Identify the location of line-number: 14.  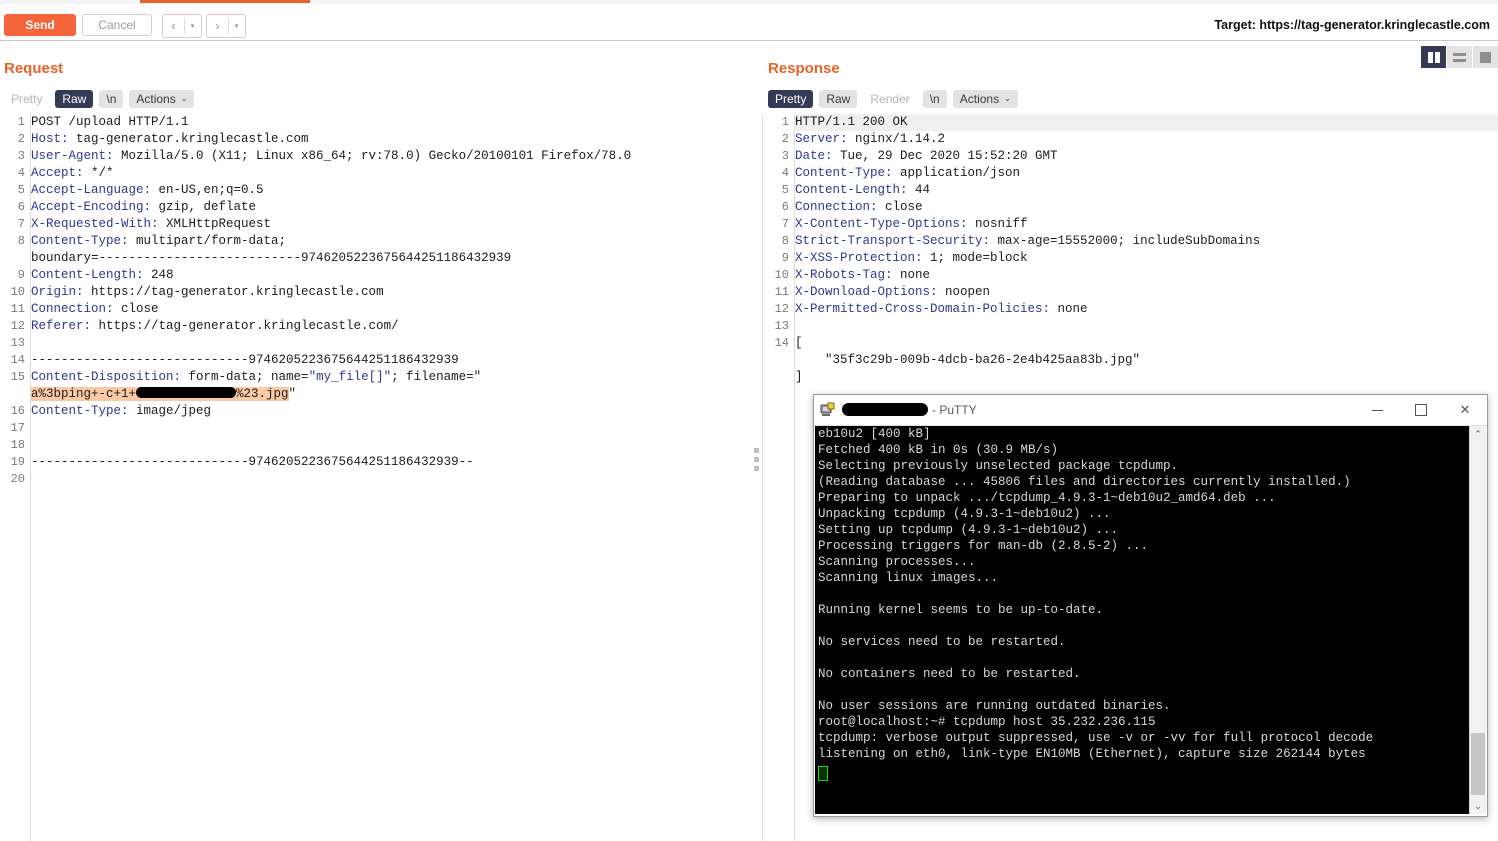
(17, 360).